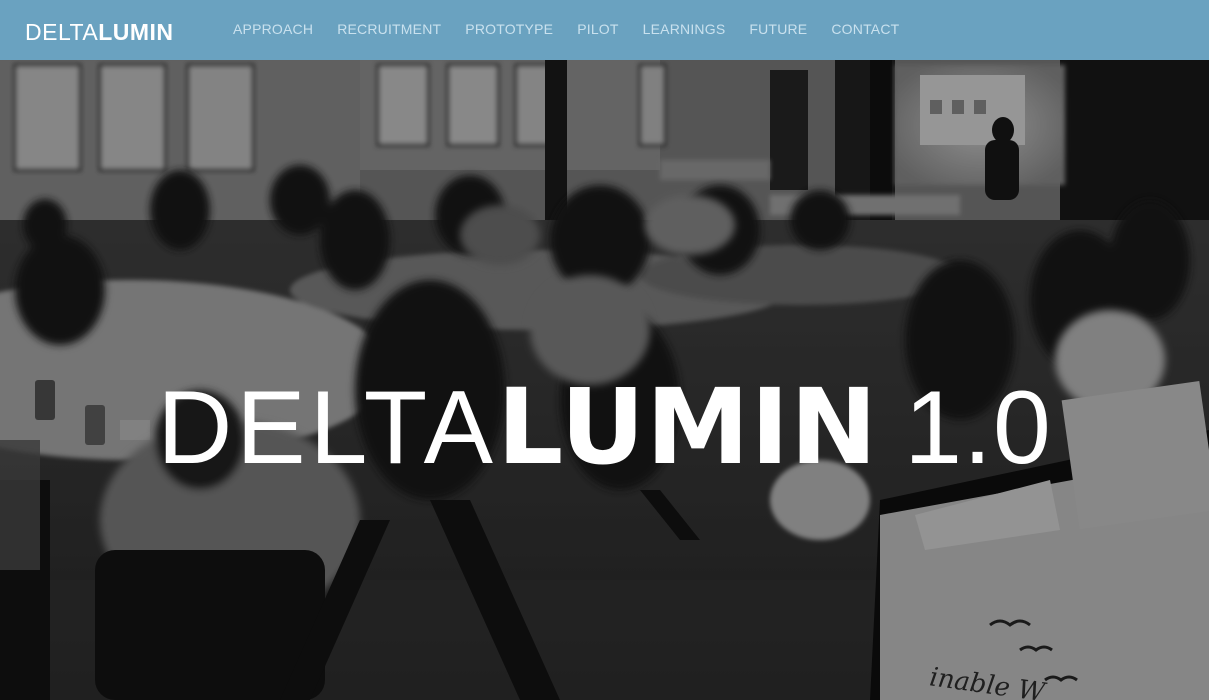 The image size is (1209, 700). Describe the element at coordinates (389, 29) in the screenshot. I see `nav-link-recruitment: RECRUITMENT` at that location.